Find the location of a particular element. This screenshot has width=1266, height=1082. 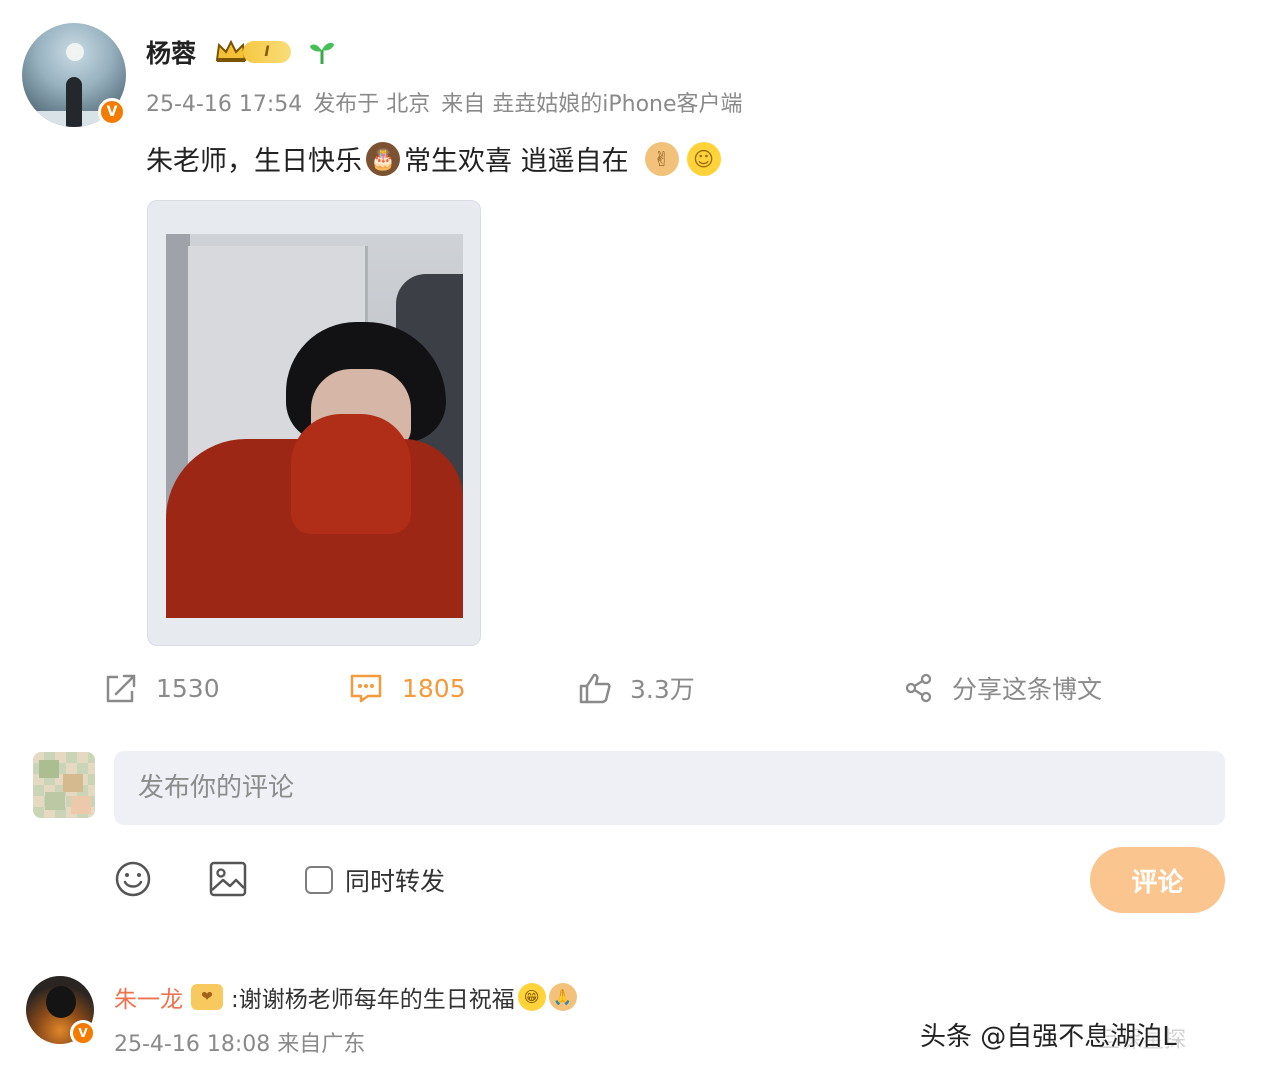

avatar-sun is located at coordinates (75, 52).